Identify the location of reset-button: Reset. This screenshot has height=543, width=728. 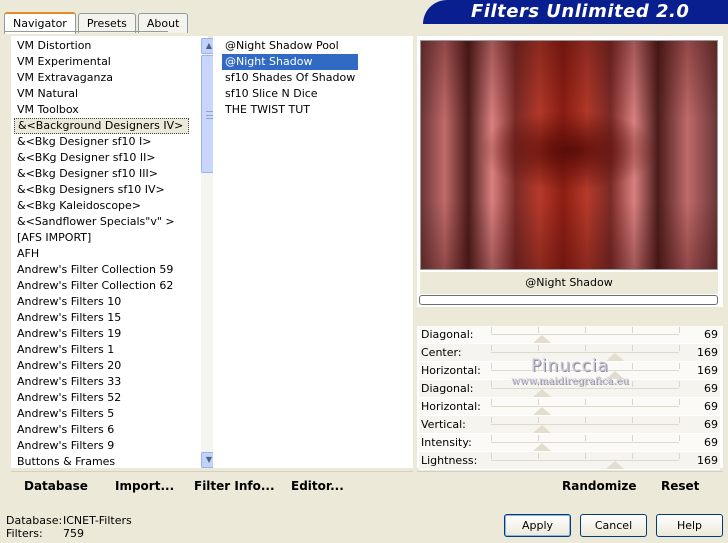
(680, 486).